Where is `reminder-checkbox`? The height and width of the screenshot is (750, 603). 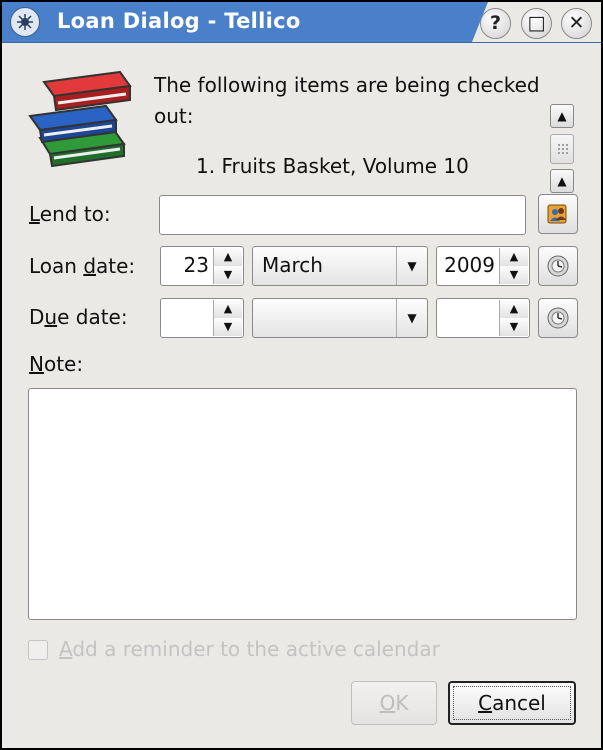
reminder-checkbox is located at coordinates (38, 650).